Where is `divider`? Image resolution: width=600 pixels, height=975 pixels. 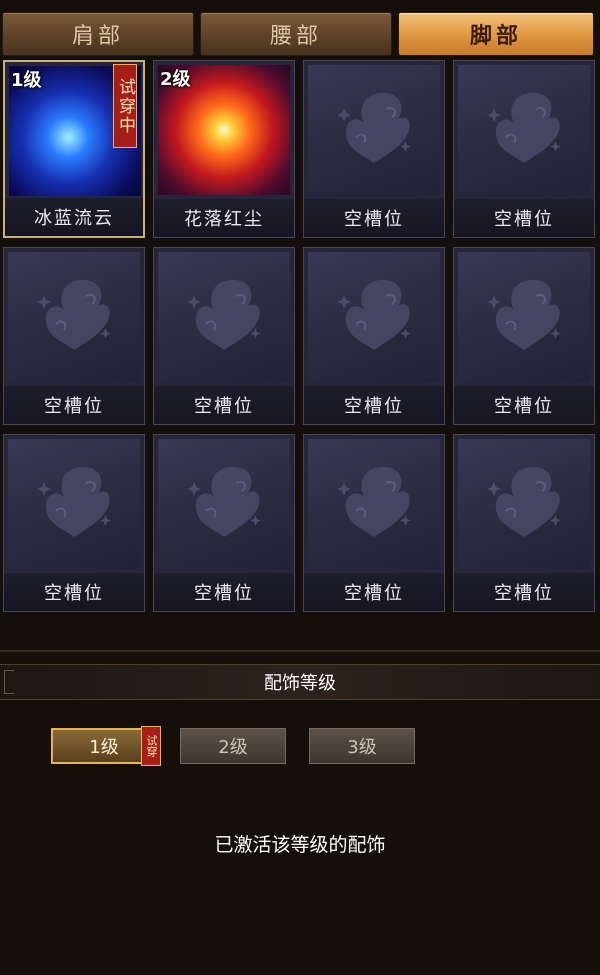 divider is located at coordinates (300, 651).